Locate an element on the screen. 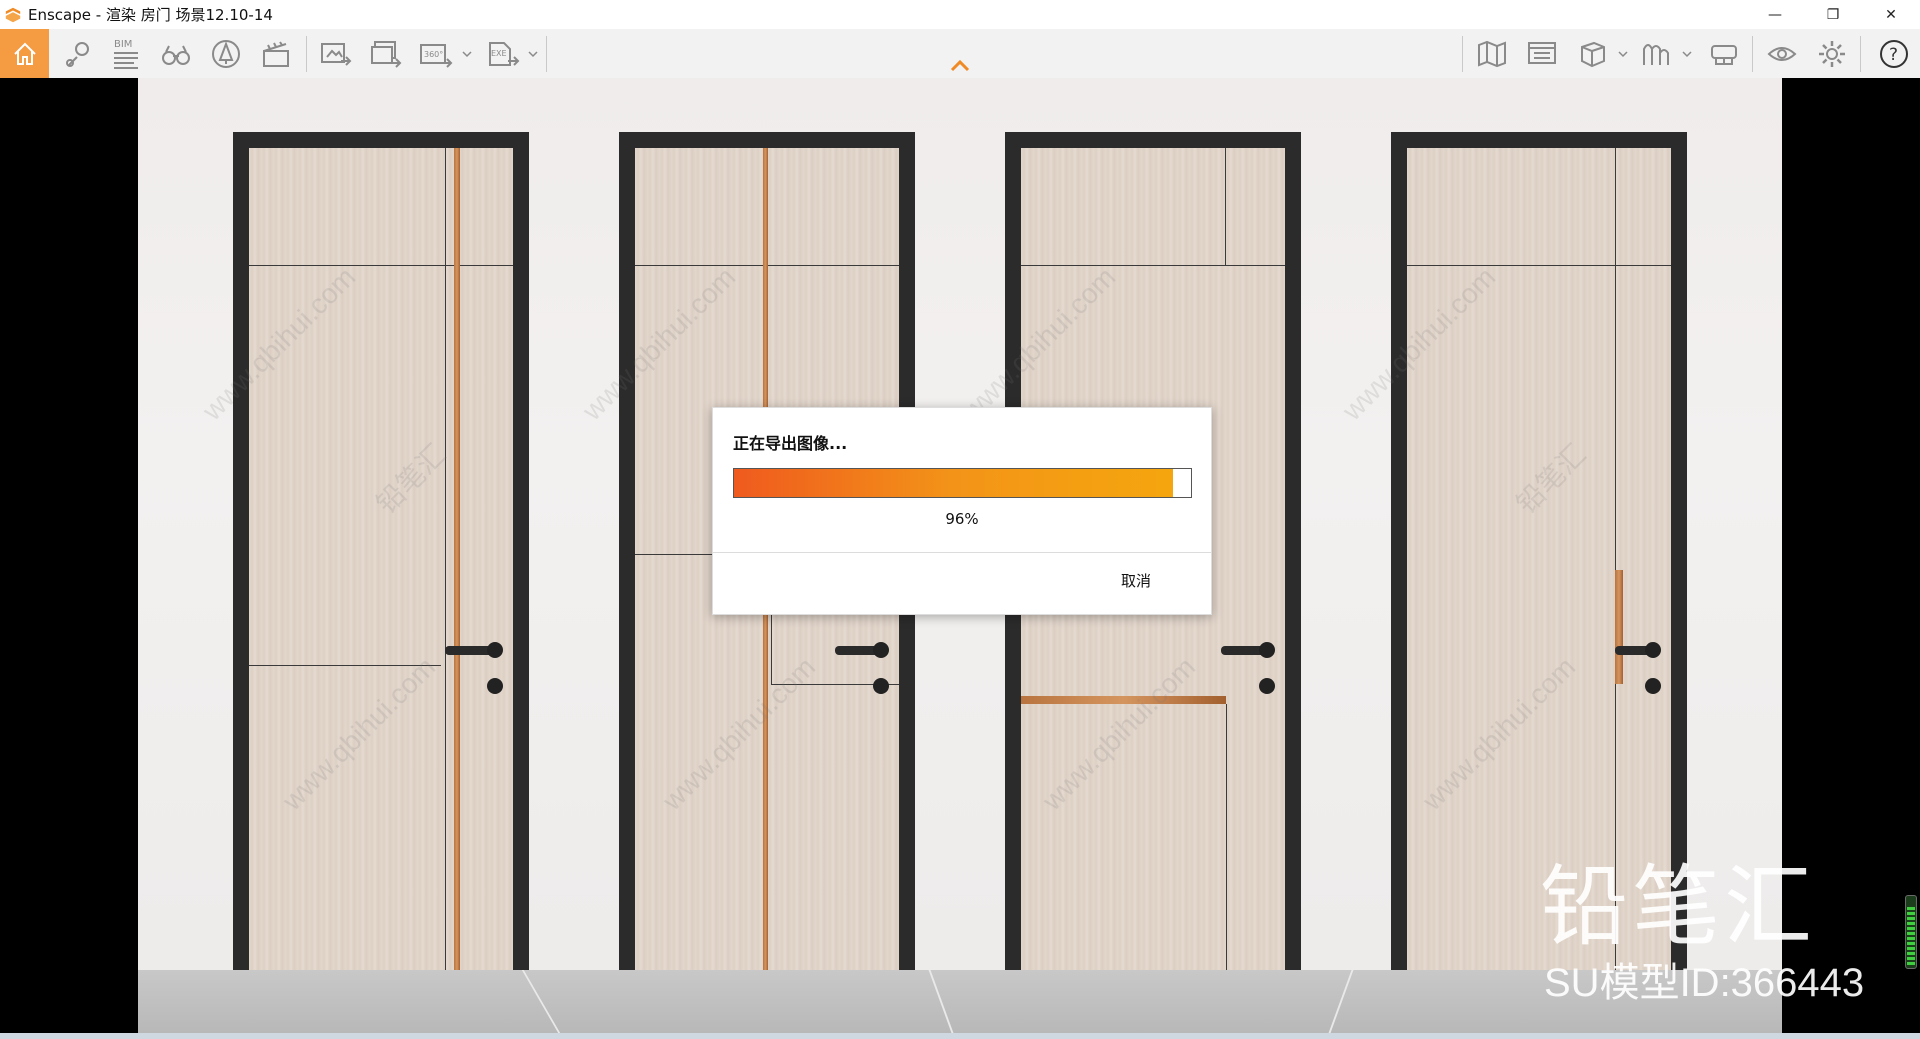 This screenshot has height=1039, width=1920. atmosphere-button is located at coordinates (226, 53).